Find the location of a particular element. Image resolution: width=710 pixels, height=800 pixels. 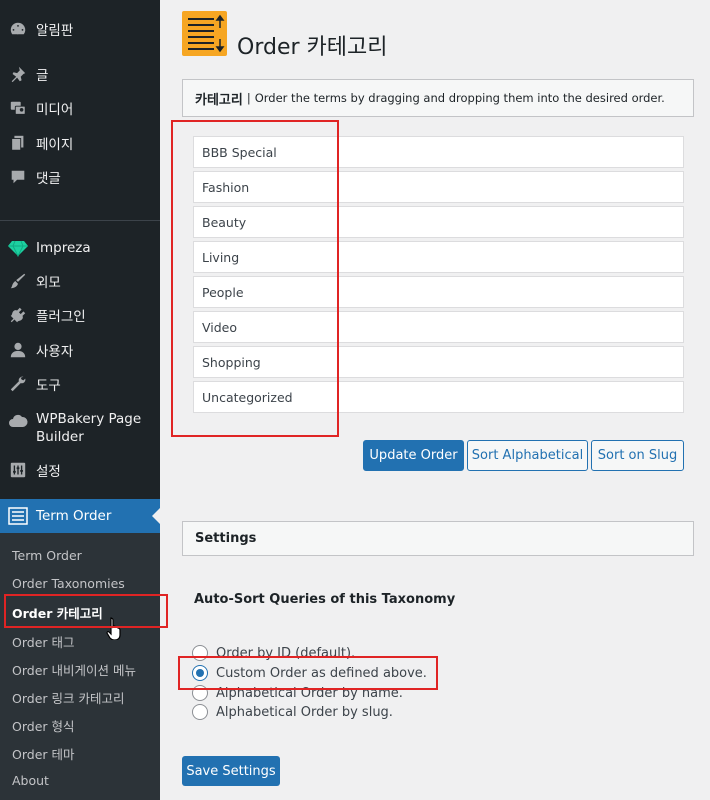

term-item: Video is located at coordinates (438, 327).